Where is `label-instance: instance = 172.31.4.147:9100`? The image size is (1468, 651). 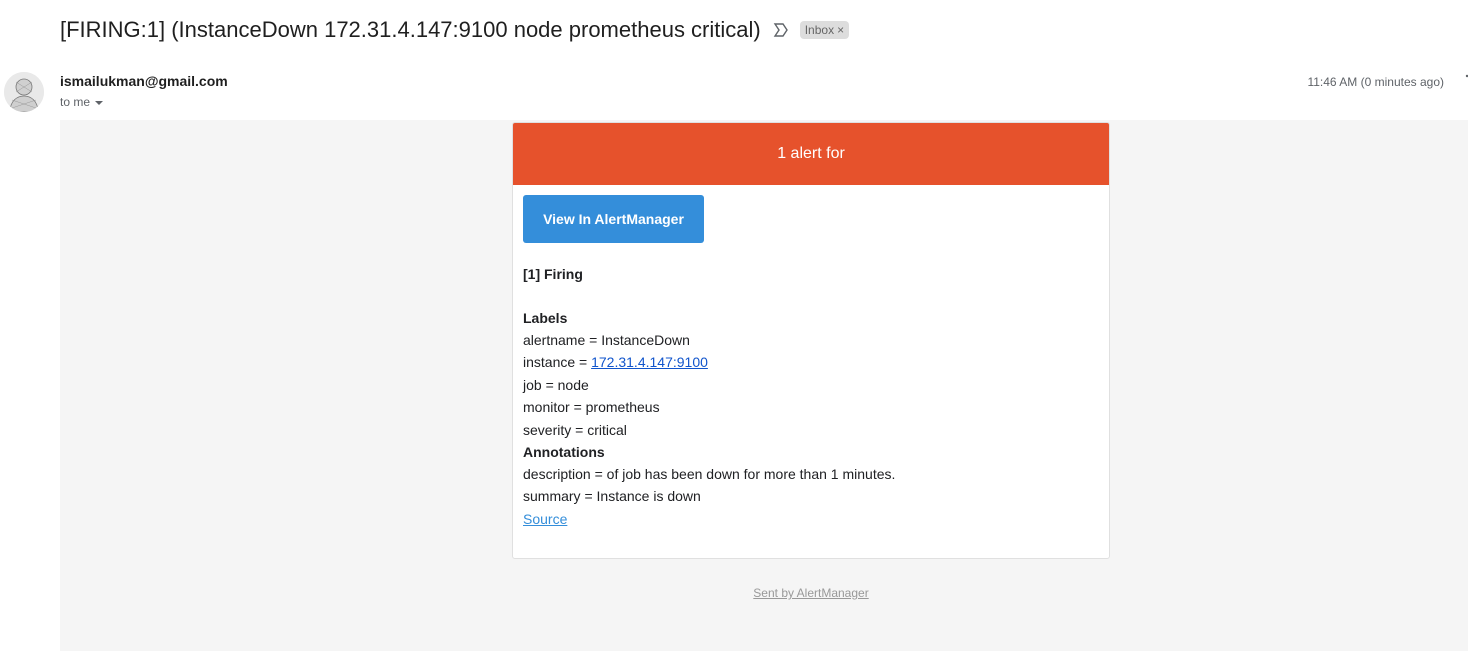
label-instance: instance = 172.31.4.147:9100 is located at coordinates (811, 362).